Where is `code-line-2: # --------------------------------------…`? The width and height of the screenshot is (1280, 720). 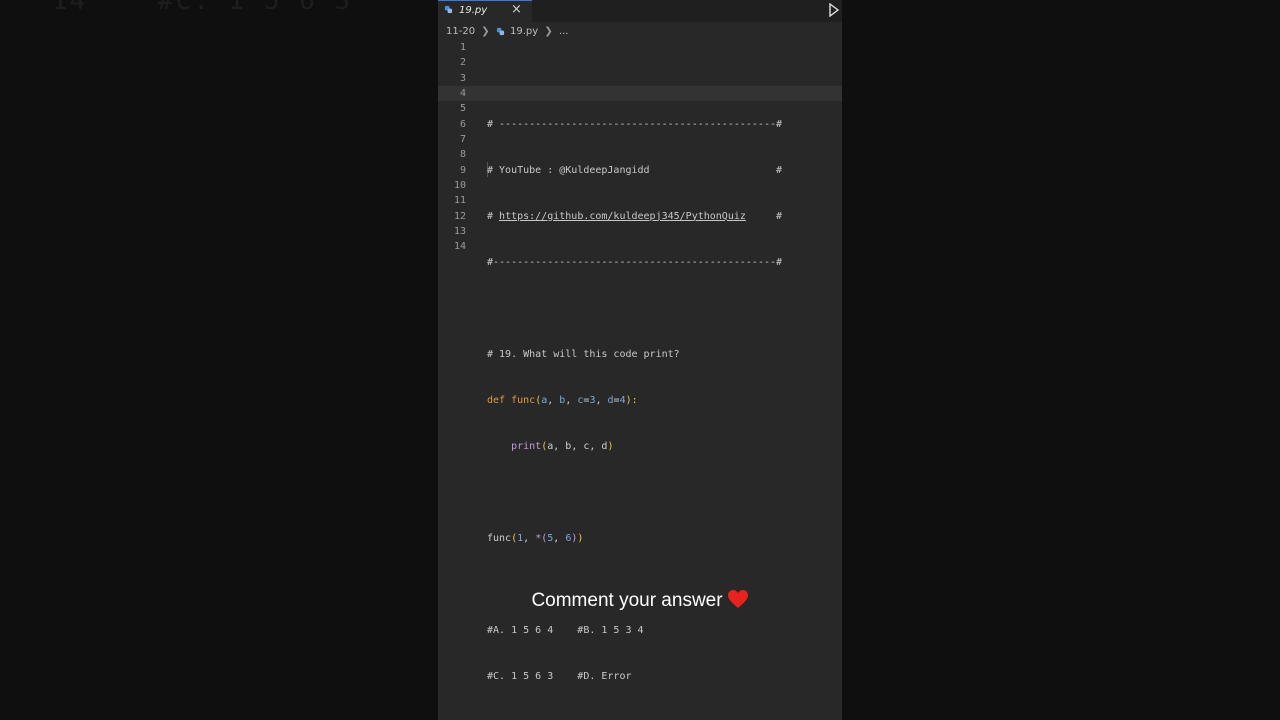 code-line-2: # --------------------------------------… is located at coordinates (635, 124).